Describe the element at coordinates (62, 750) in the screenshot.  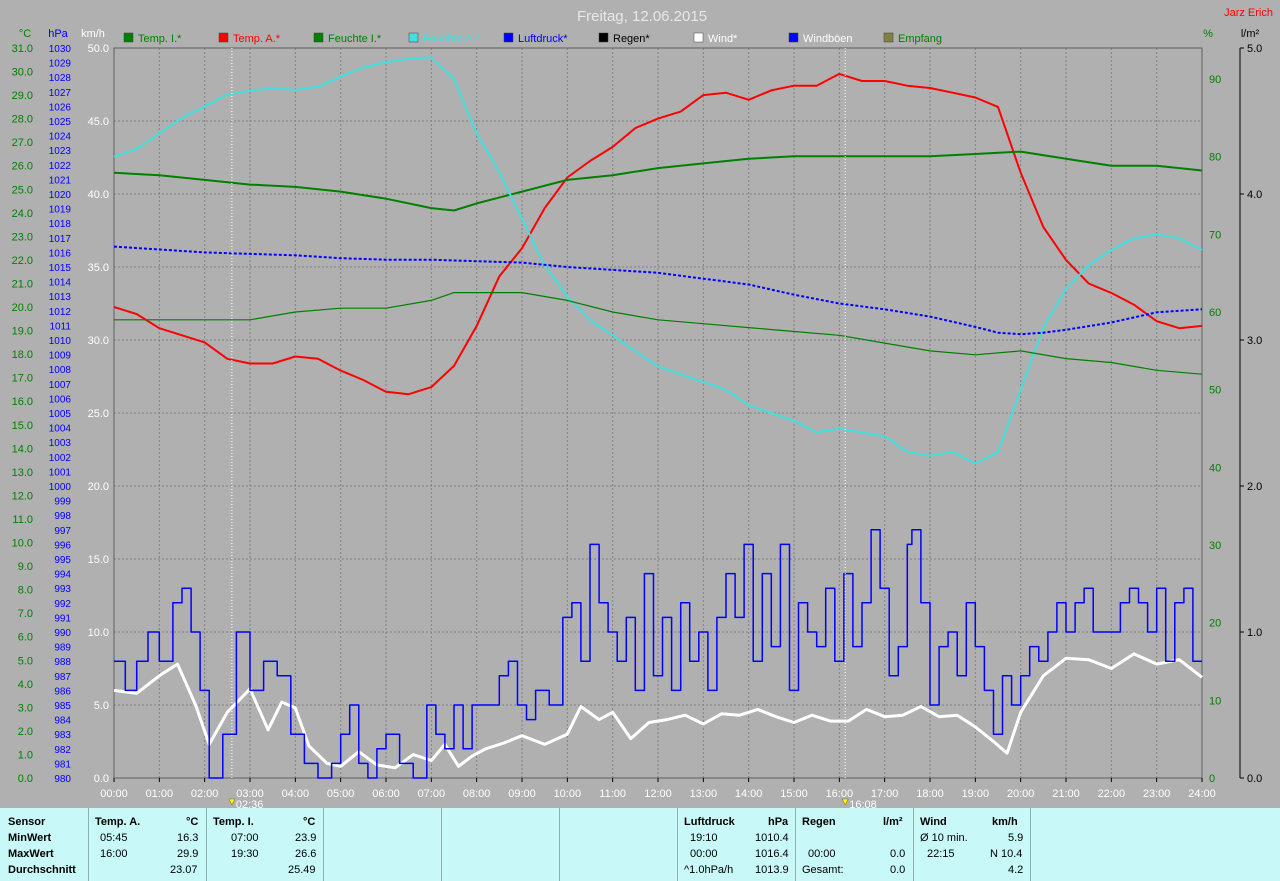
I see `tick-label-pressure: 982` at that location.